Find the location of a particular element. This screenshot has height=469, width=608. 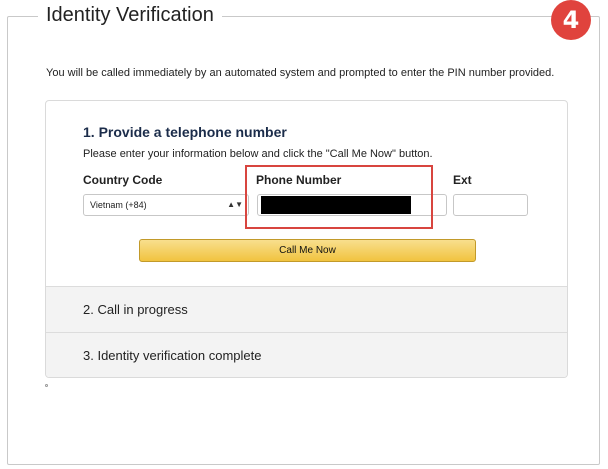

step-call-in-progress: 2. Call in progress is located at coordinates (306, 309).